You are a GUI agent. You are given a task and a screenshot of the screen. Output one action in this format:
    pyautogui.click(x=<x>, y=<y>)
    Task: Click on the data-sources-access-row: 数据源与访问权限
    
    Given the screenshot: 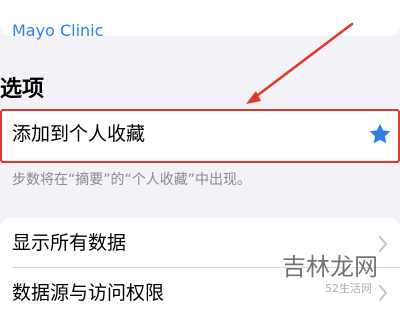 What is the action you would take?
    pyautogui.click(x=88, y=293)
    